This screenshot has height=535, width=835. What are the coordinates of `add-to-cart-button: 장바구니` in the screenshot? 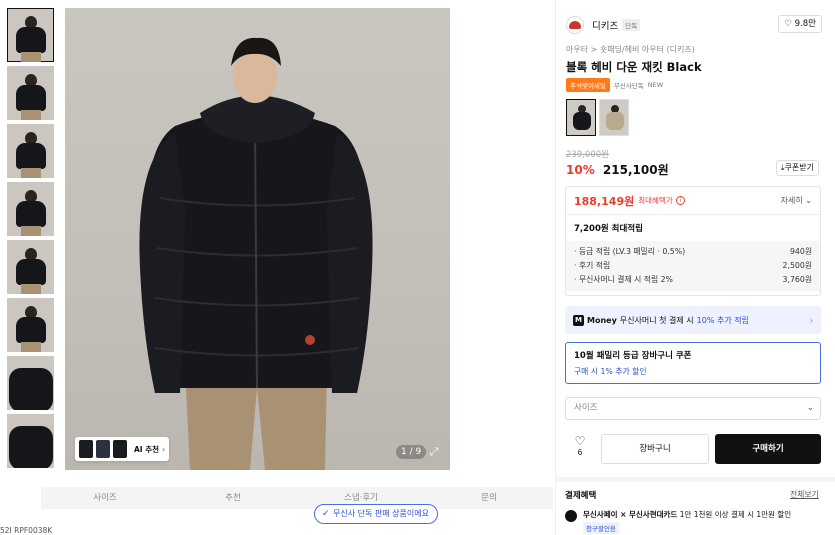 It's located at (655, 449).